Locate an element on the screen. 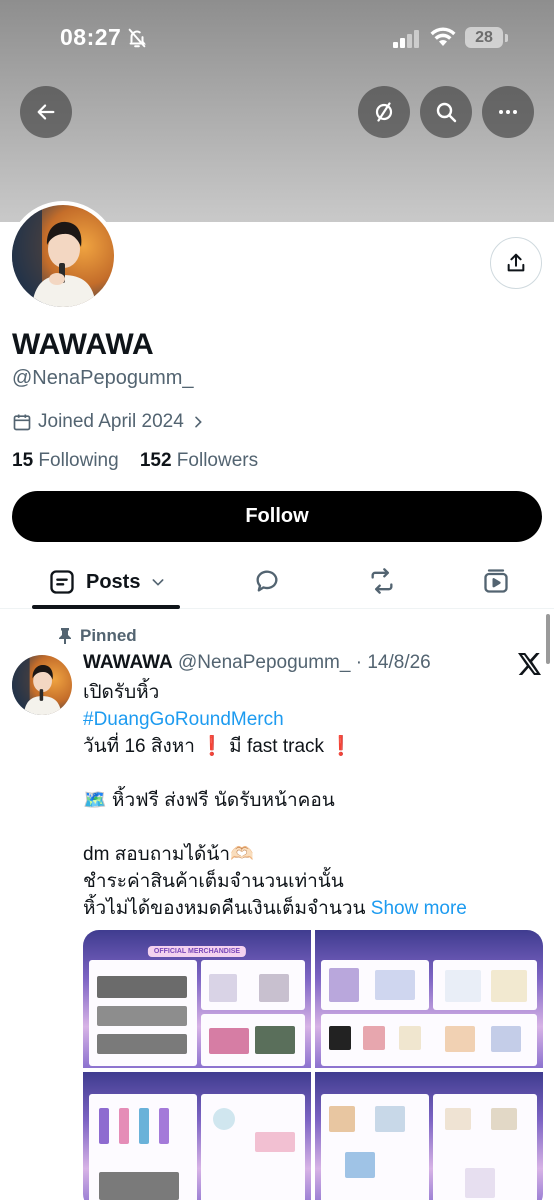 This screenshot has height=1200, width=554. media-column is located at coordinates (429, 1065).